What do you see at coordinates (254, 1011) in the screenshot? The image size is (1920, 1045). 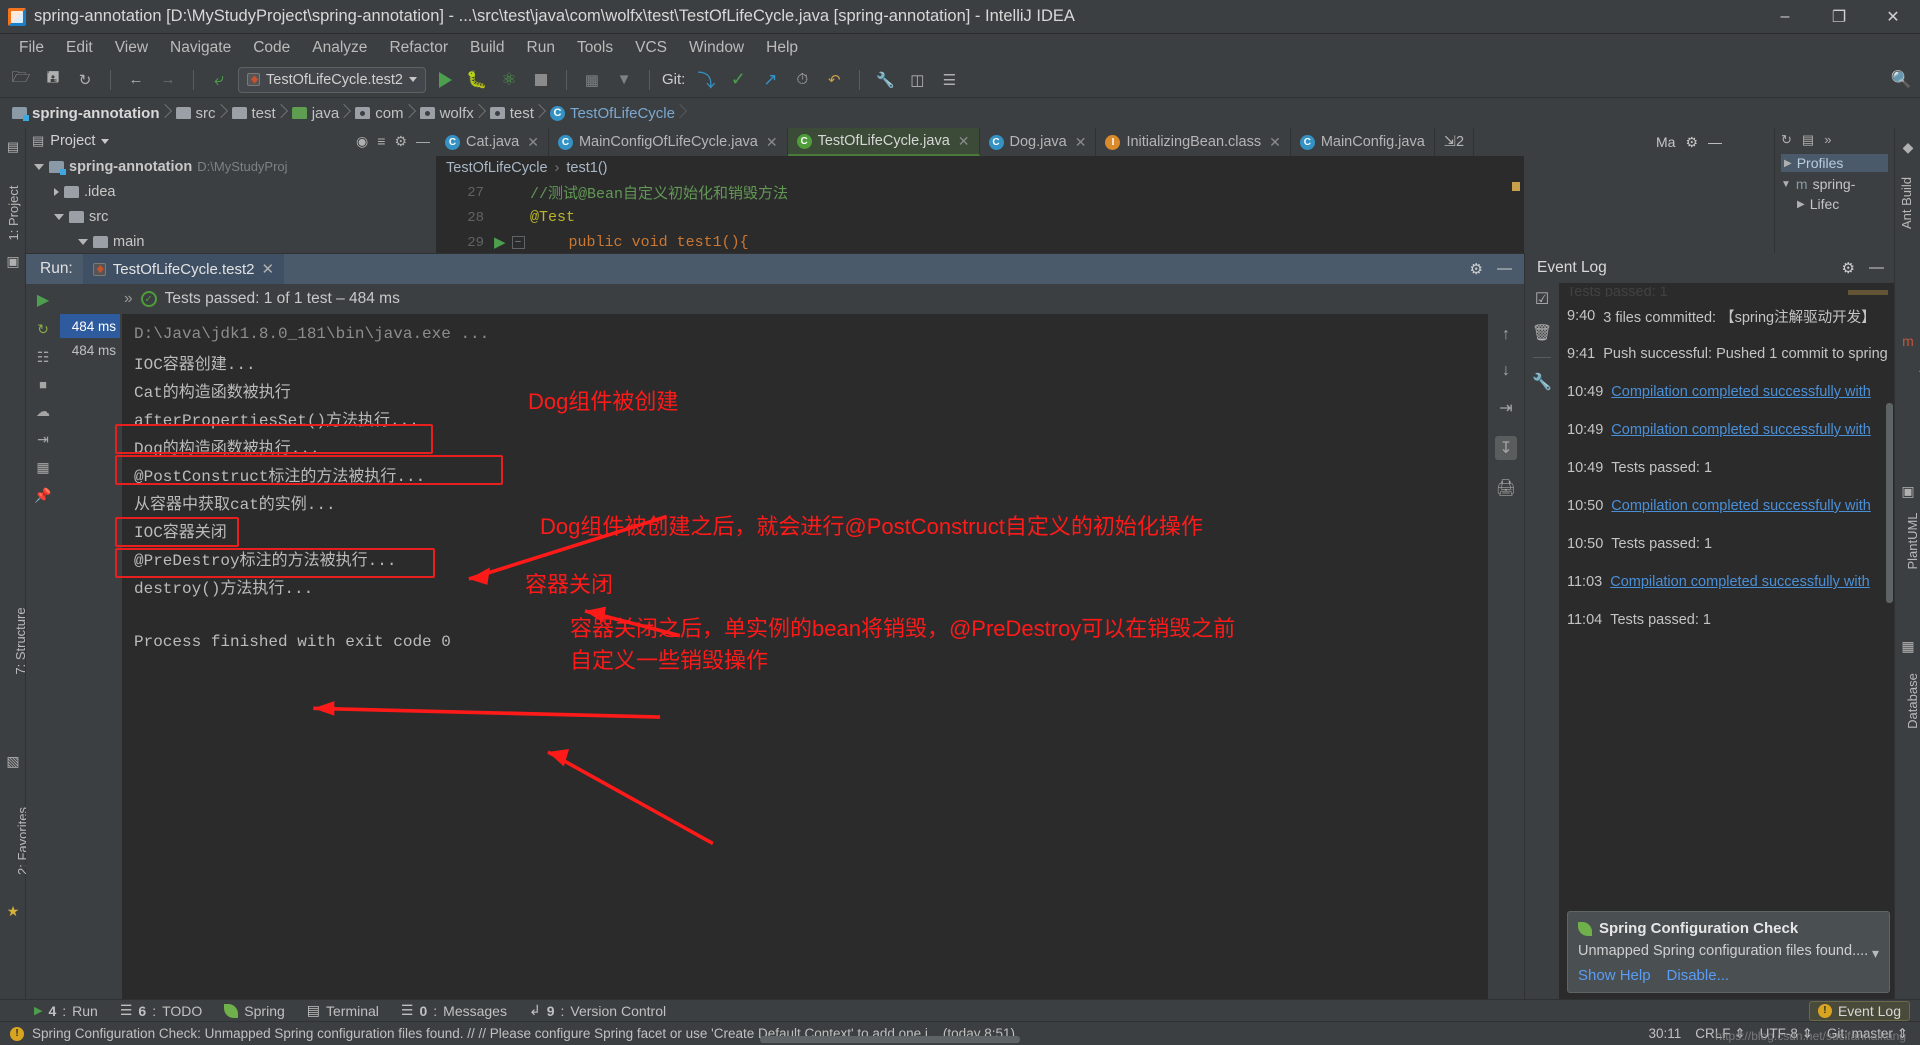 I see `tool-window-spring: Spring` at bounding box center [254, 1011].